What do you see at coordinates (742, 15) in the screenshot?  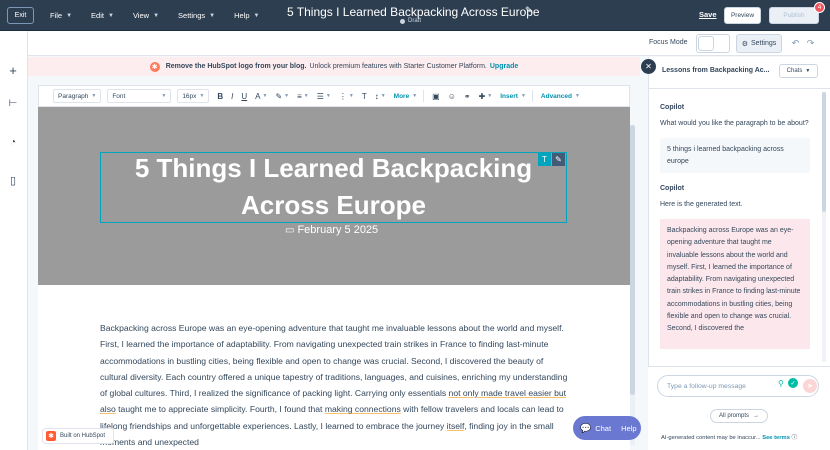 I see `preview-button: Preview` at bounding box center [742, 15].